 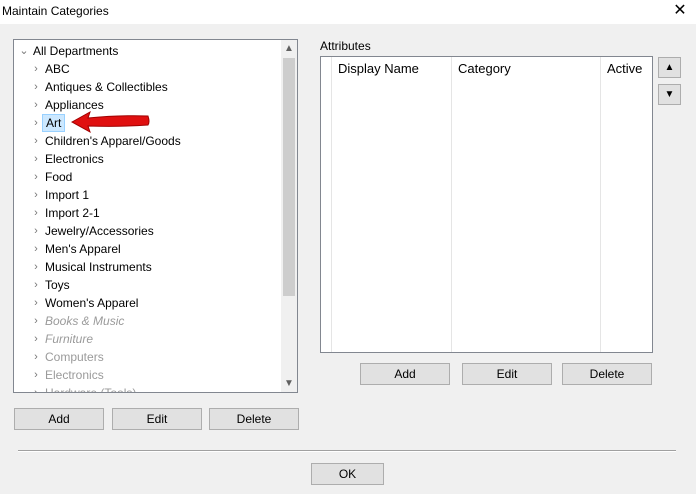 I want to click on tree-scrollbar: ▲ ▼, so click(x=289, y=216).